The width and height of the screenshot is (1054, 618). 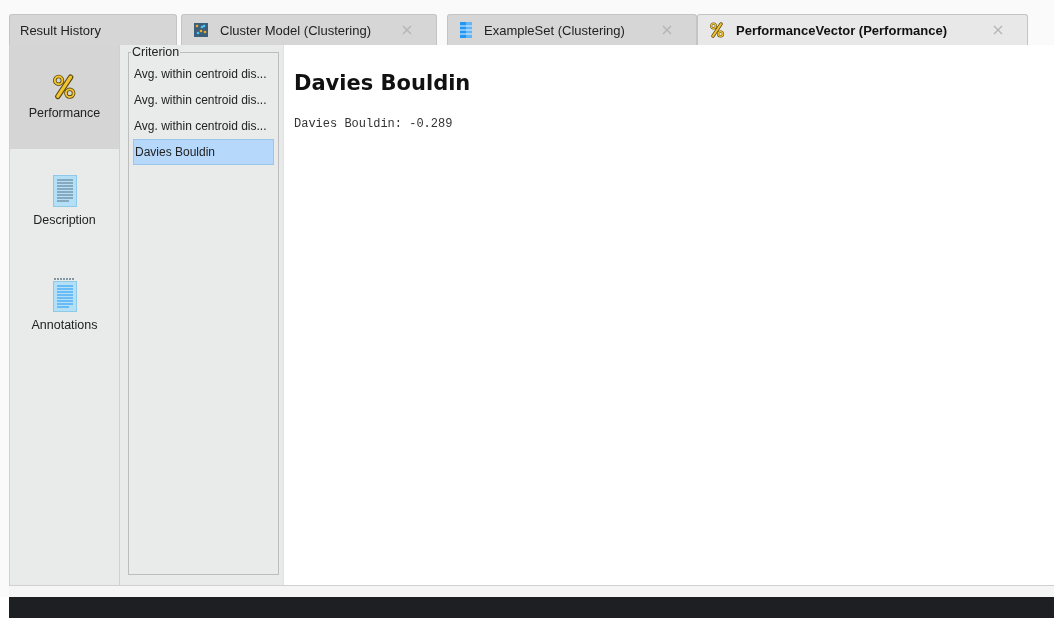 What do you see at coordinates (64, 191) in the screenshot?
I see `document-icon` at bounding box center [64, 191].